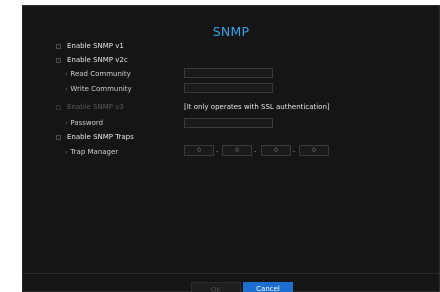  What do you see at coordinates (228, 123) in the screenshot?
I see `password-input` at bounding box center [228, 123].